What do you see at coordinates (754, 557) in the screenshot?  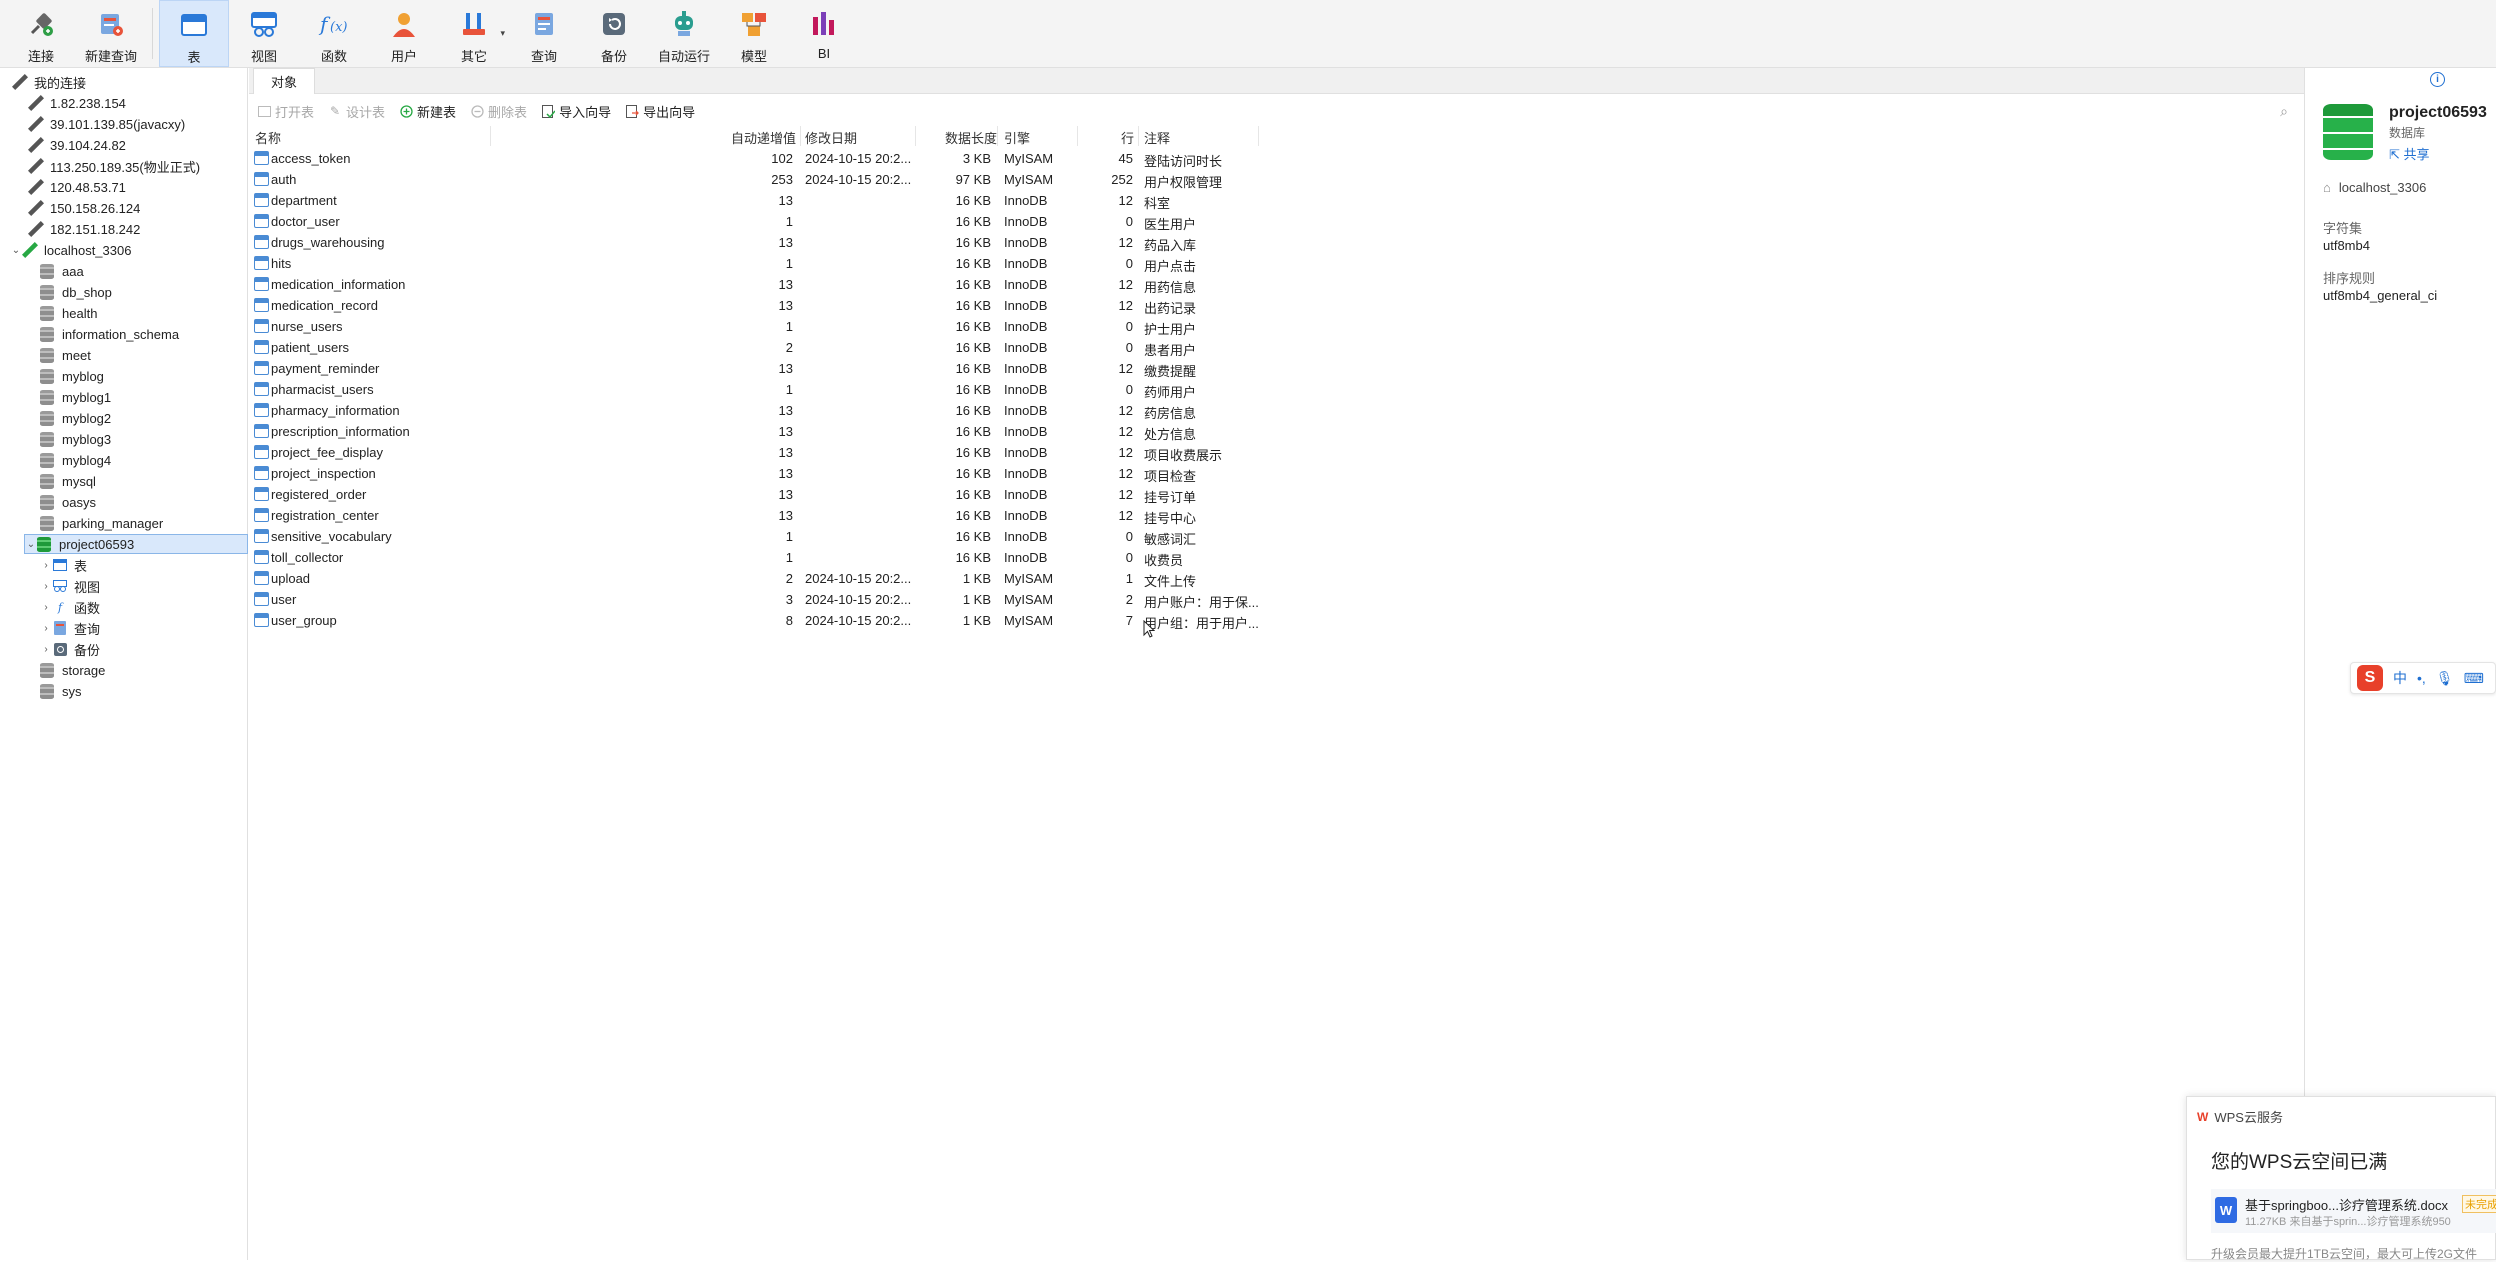 I see `table-row: toll_collector 1 16 KB InnoDB 0 收费员` at bounding box center [754, 557].